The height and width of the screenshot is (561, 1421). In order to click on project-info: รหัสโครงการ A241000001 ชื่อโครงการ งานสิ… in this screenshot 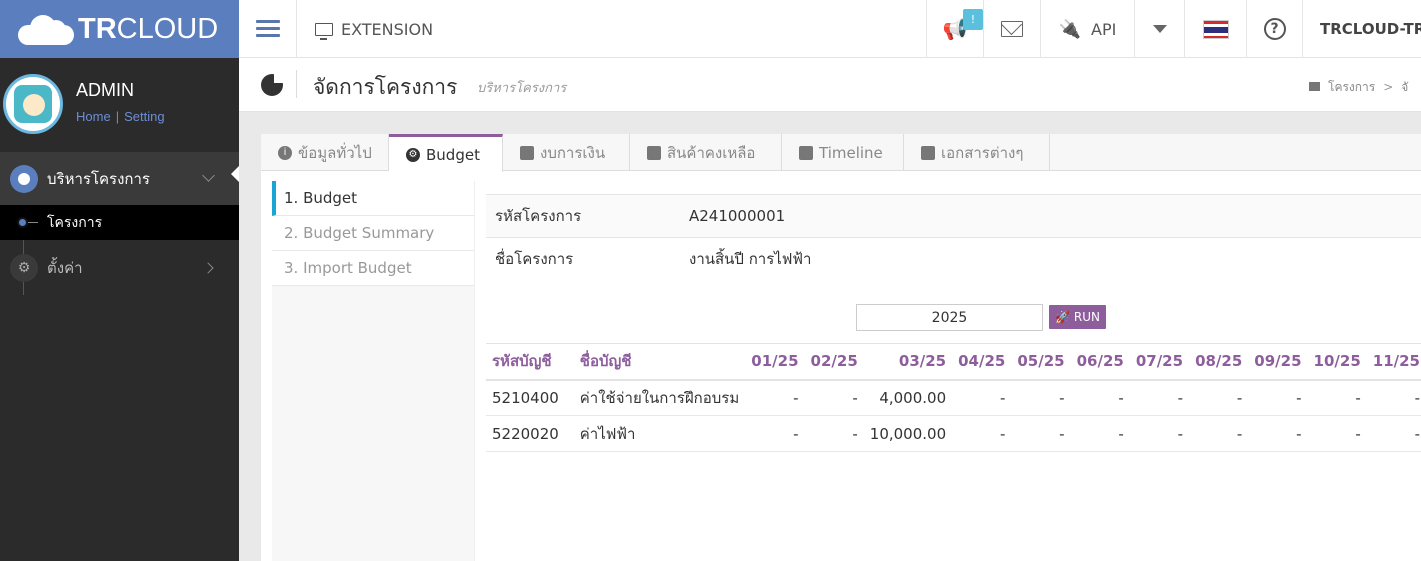, I will do `click(953, 237)`.